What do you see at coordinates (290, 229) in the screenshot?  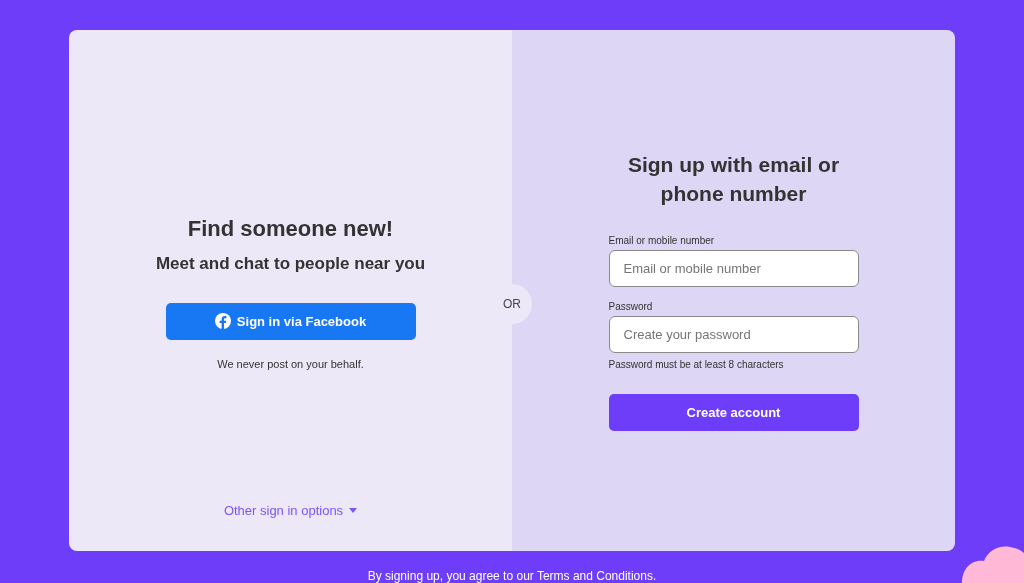 I see `heading: Find someone new!` at bounding box center [290, 229].